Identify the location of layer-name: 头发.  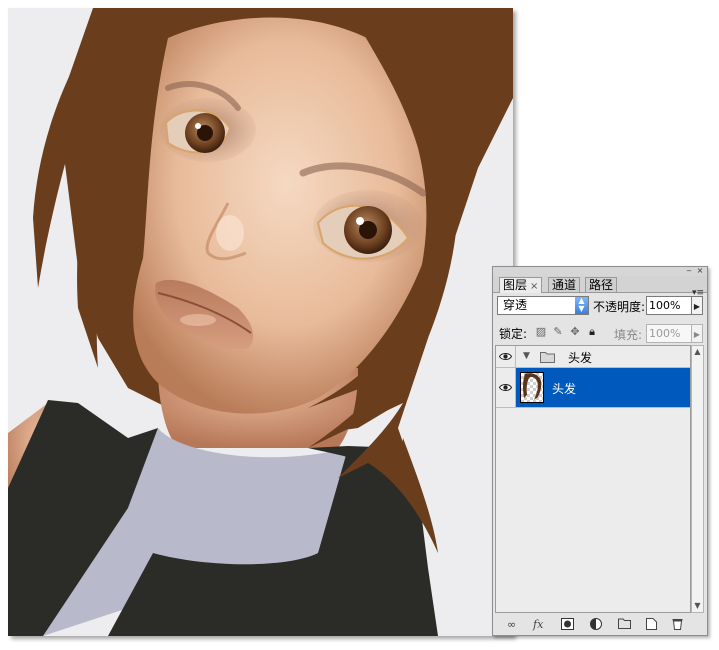
(564, 389).